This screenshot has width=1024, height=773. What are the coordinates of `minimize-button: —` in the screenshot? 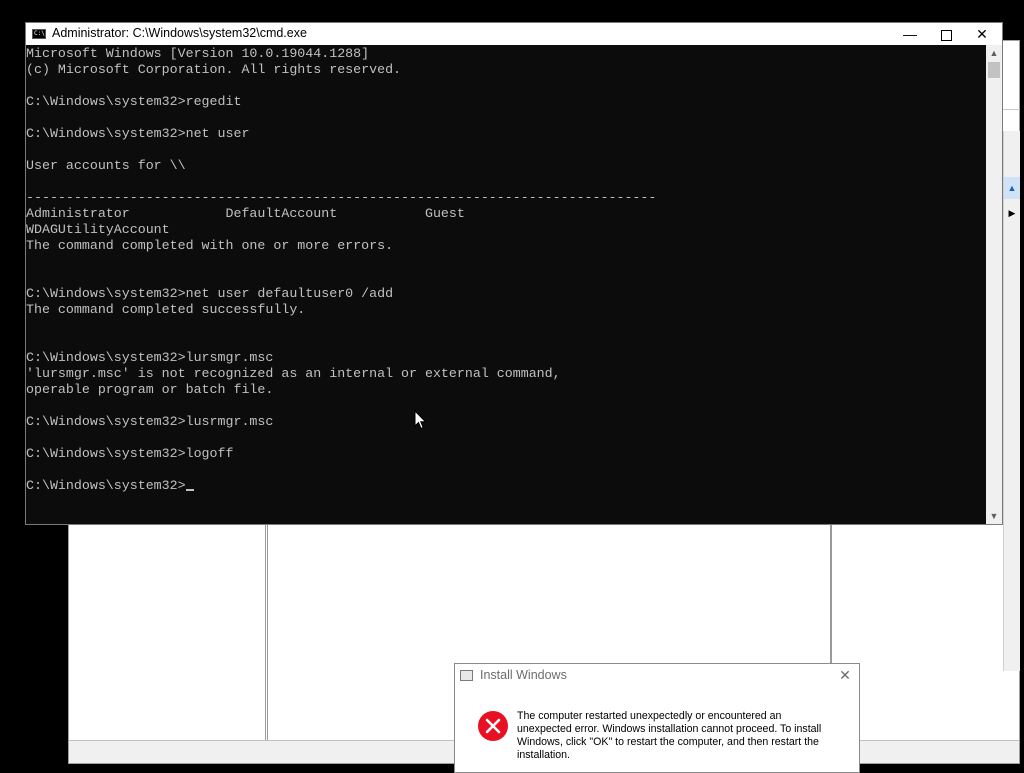 It's located at (910, 34).